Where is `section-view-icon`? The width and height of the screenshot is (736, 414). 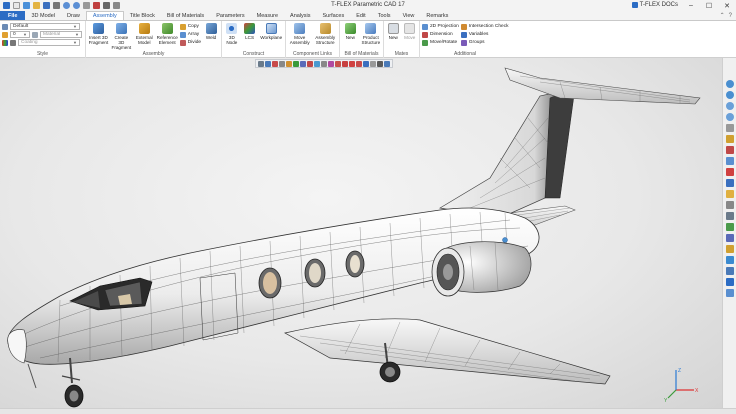 section-view-icon is located at coordinates (729, 205).